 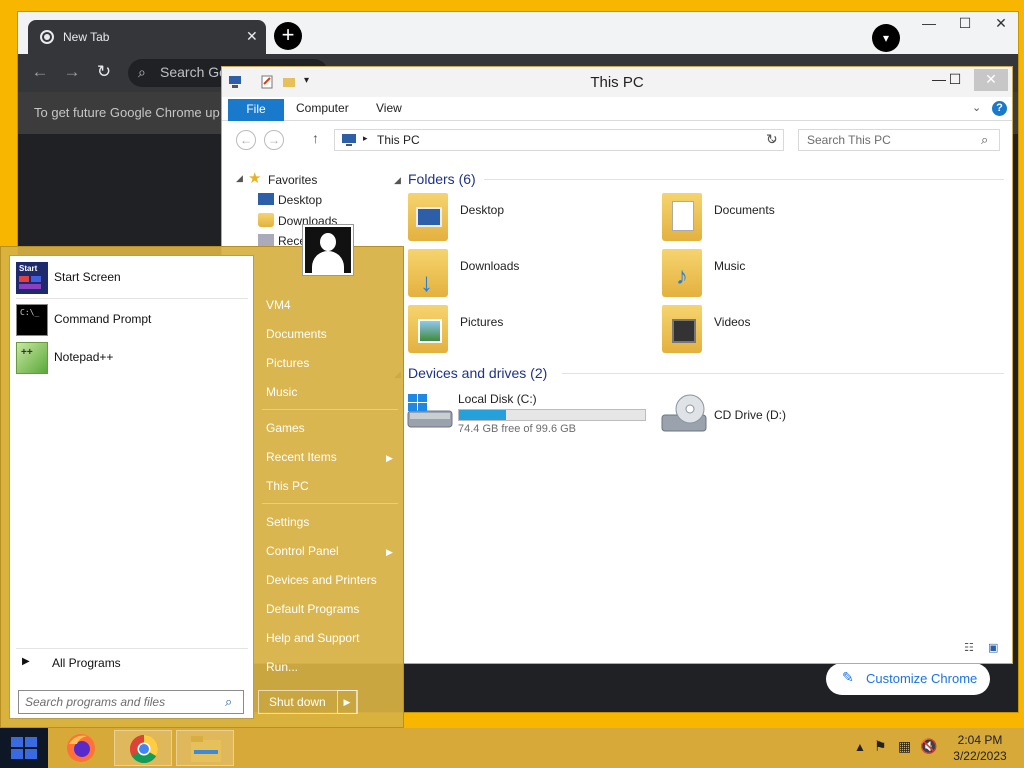 What do you see at coordinates (899, 140) in the screenshot?
I see `search-input: Search This PC ⌕` at bounding box center [899, 140].